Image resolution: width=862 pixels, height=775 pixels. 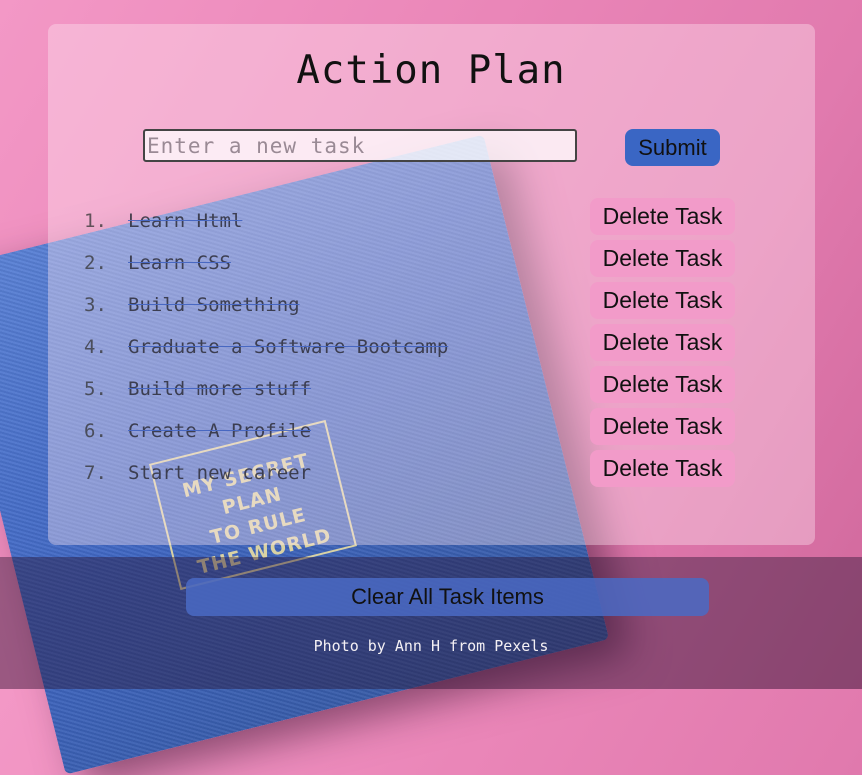 I want to click on page-title: Action Plan, so click(x=431, y=70).